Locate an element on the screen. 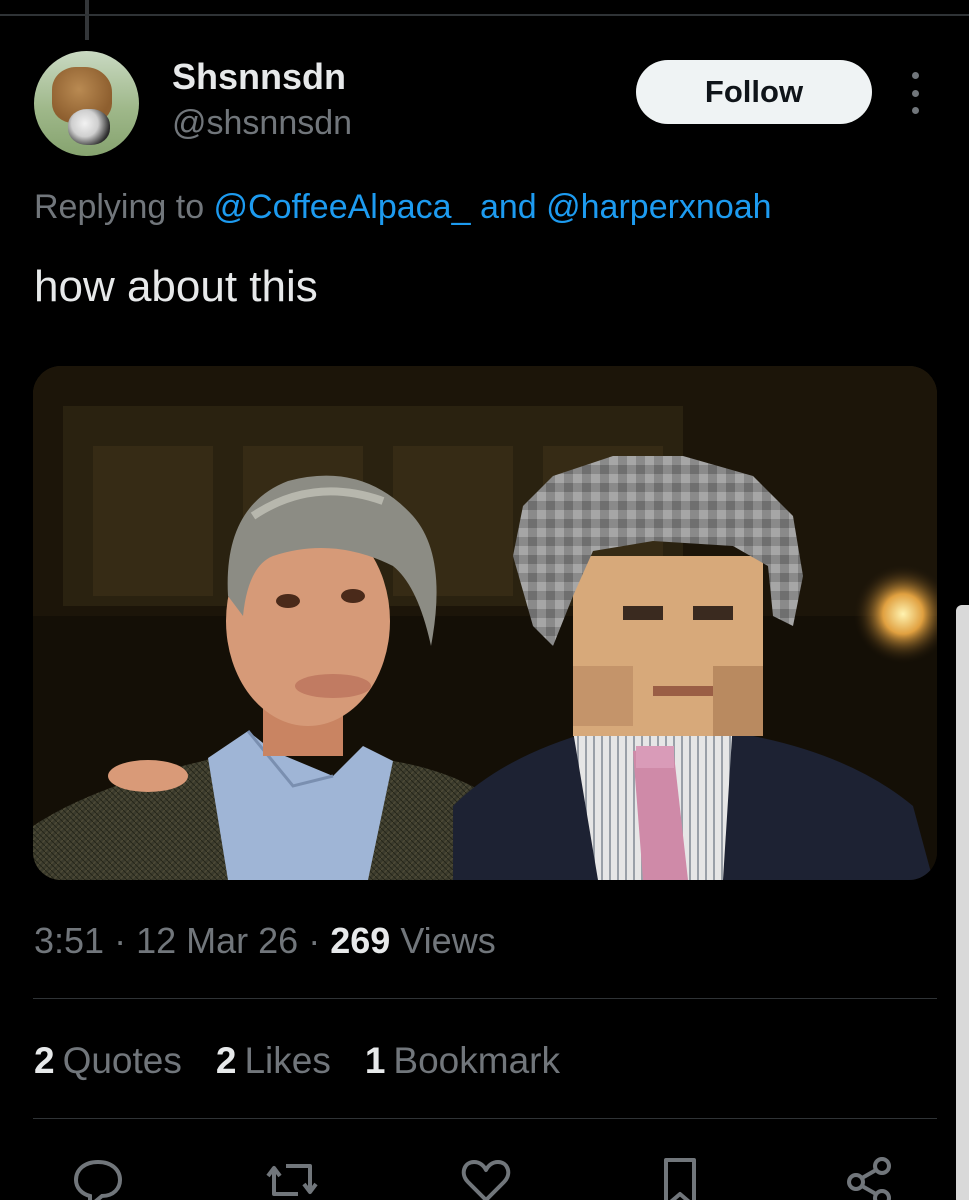 The image size is (969, 1200). bookmarks-count: 1 is located at coordinates (375, 1060).